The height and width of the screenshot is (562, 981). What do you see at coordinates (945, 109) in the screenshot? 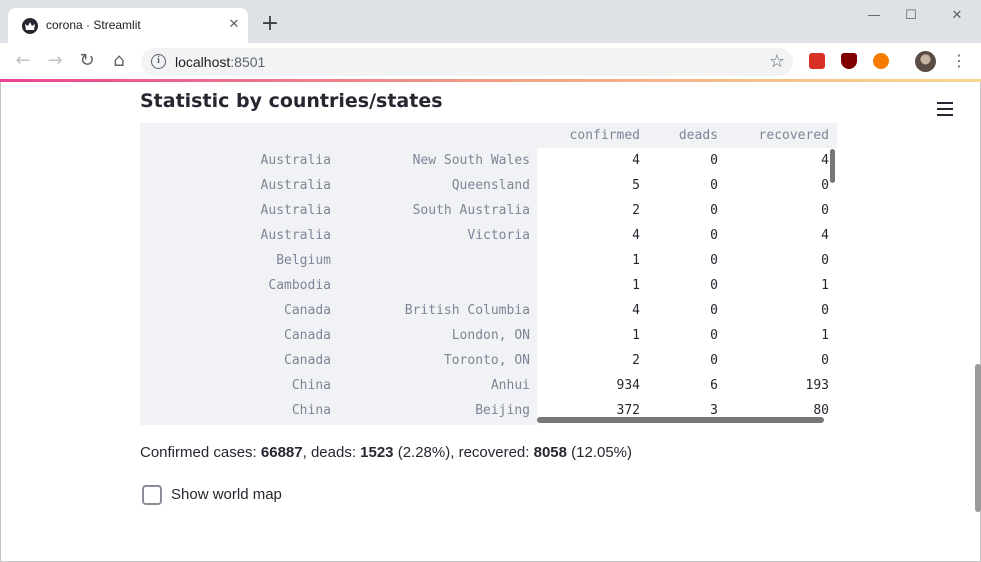
I see `hamburger-menu-icon` at bounding box center [945, 109].